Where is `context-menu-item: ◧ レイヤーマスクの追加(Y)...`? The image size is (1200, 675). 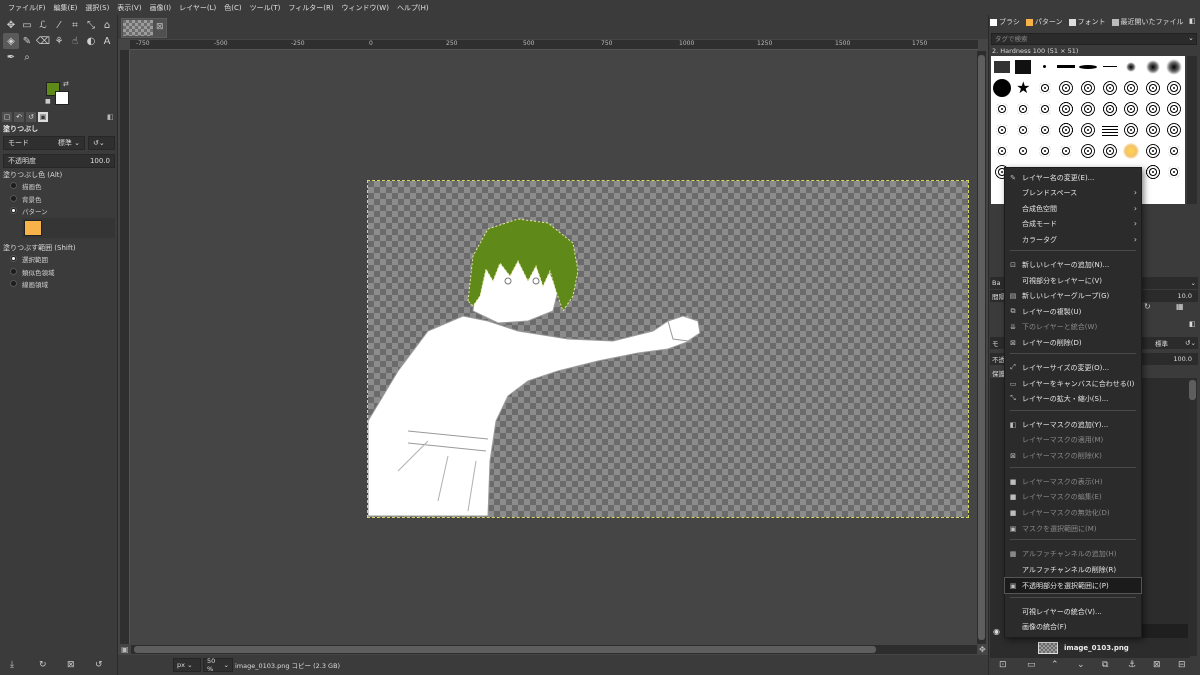
context-menu-item: ◧ レイヤーマスクの追加(Y)... is located at coordinates (1073, 424).